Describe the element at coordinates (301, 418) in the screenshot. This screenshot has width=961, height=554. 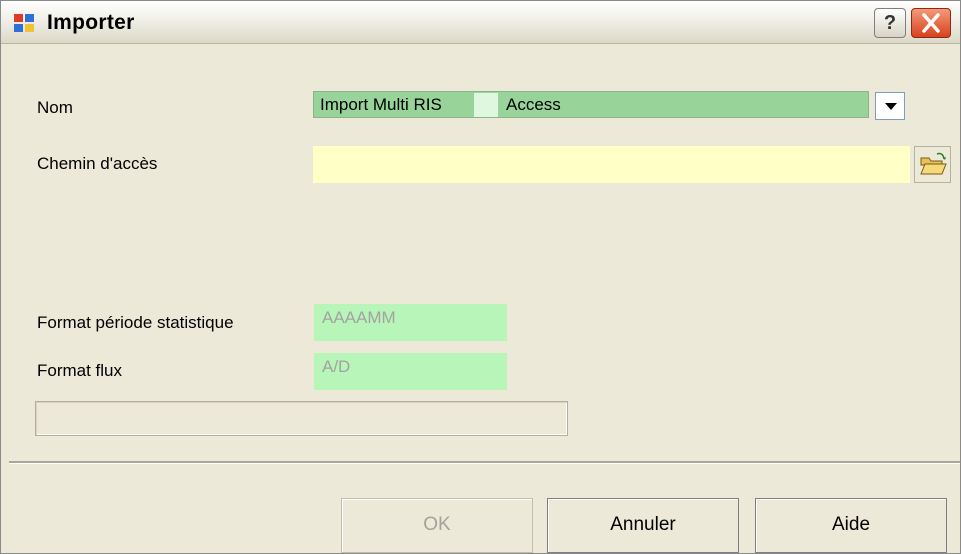
I see `progress-bar` at that location.